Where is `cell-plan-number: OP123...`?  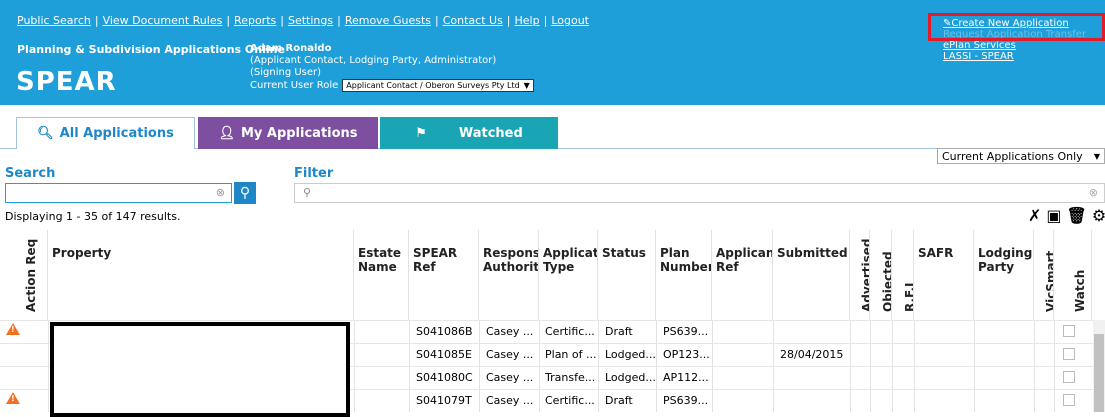
cell-plan-number: OP123... is located at coordinates (686, 354).